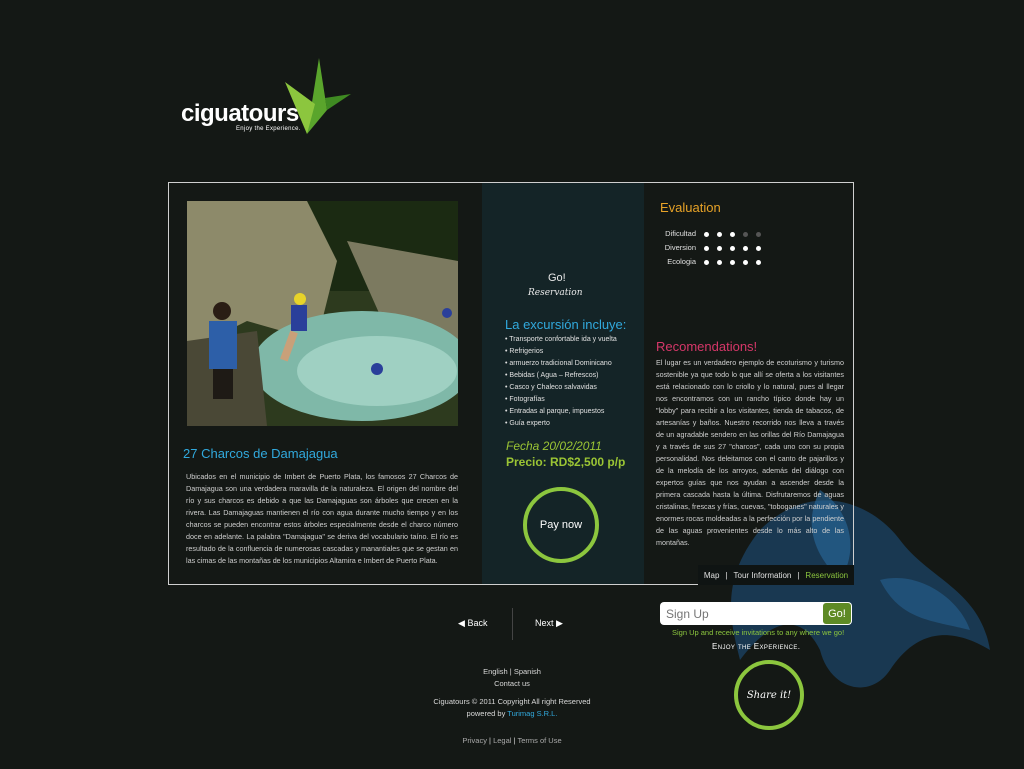  Describe the element at coordinates (756, 646) in the screenshot. I see `enjoy-tagline: Enjoy the Experience.` at that location.